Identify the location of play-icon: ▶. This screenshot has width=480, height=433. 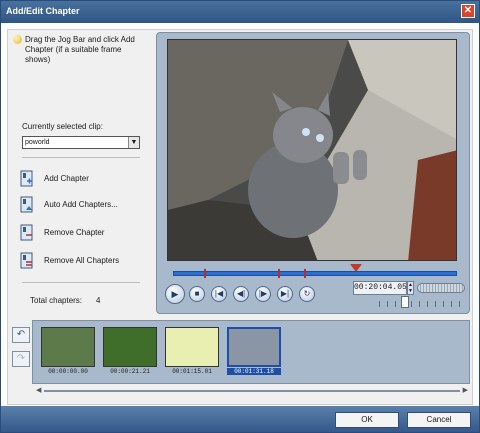
(175, 294).